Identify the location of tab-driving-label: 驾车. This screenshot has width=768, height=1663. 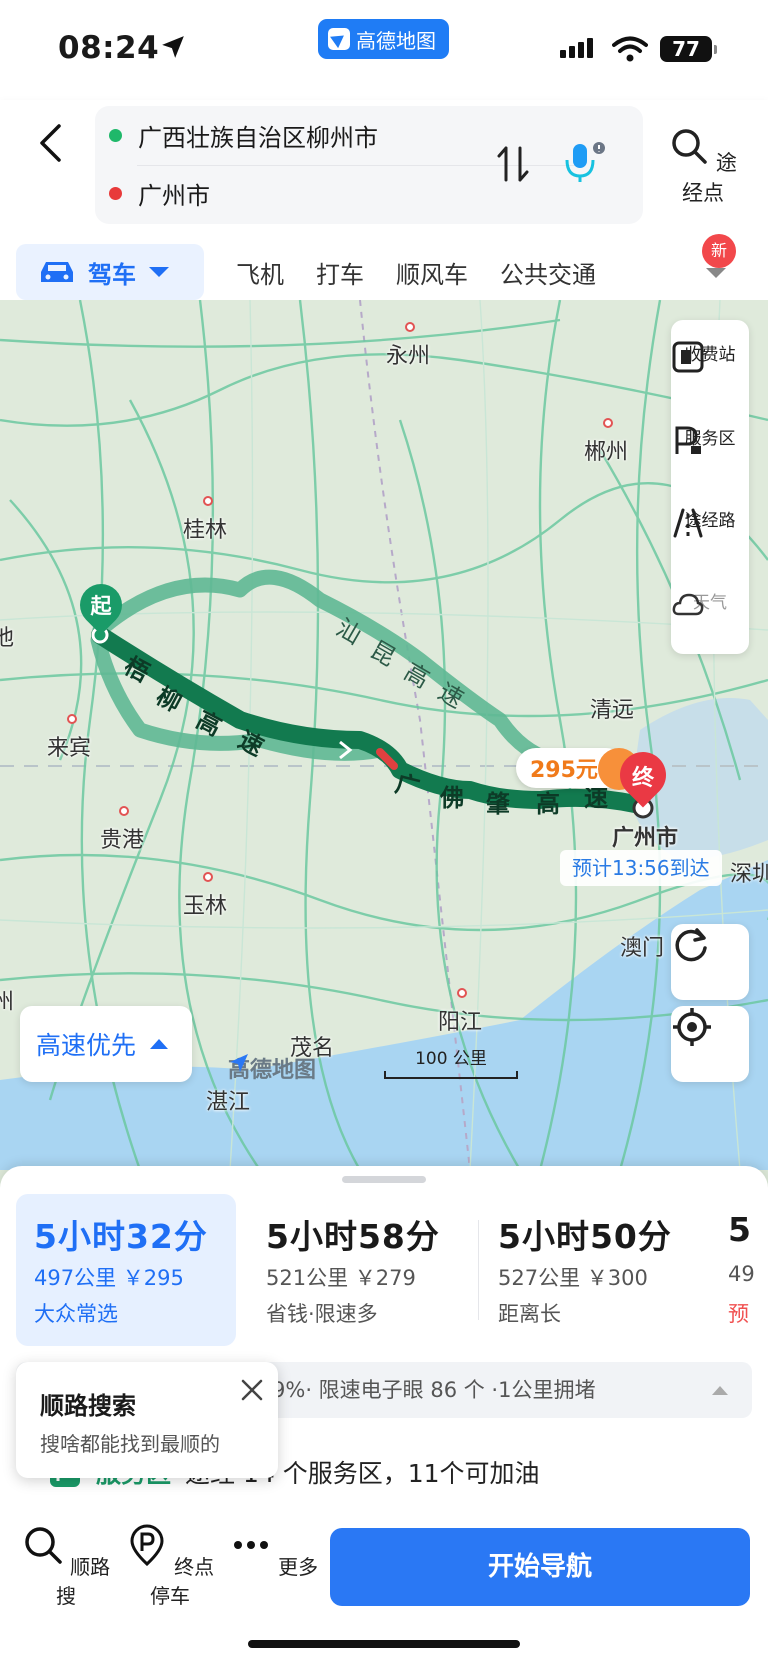
(112, 274).